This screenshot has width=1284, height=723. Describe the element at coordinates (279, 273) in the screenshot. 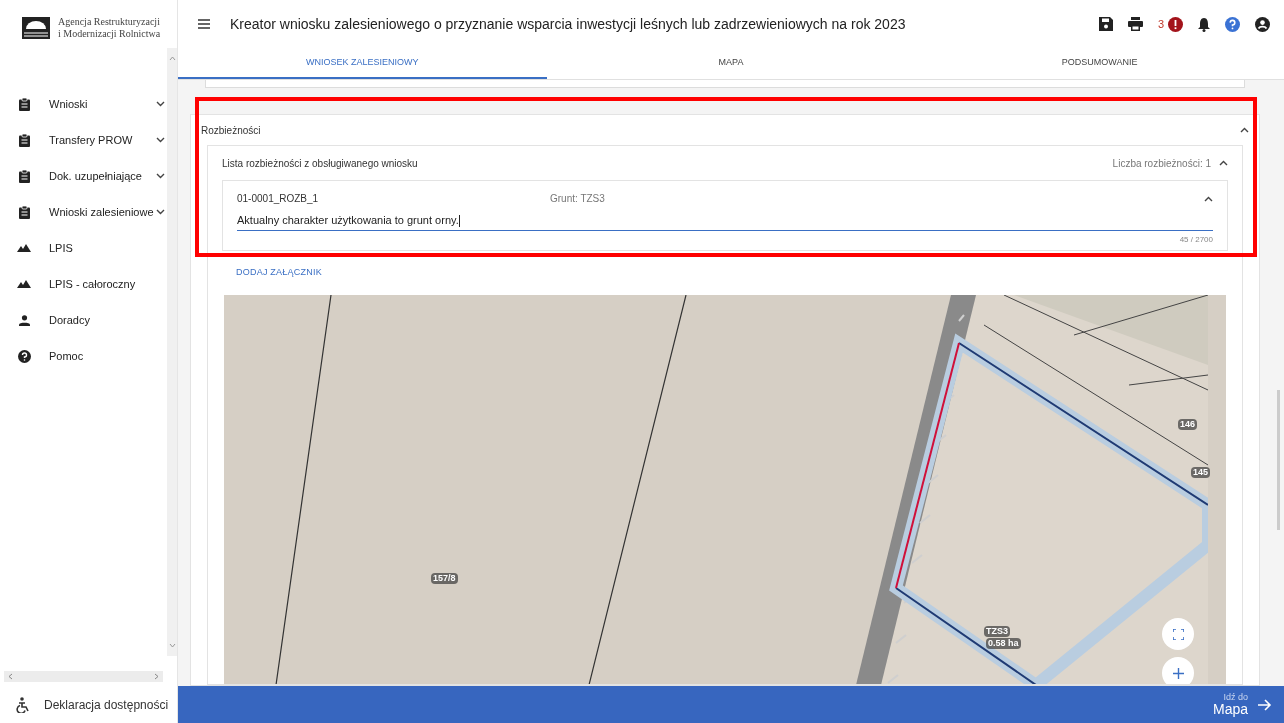

I see `add-attachment-button: DODAJ ZAŁĄCZNIK` at that location.